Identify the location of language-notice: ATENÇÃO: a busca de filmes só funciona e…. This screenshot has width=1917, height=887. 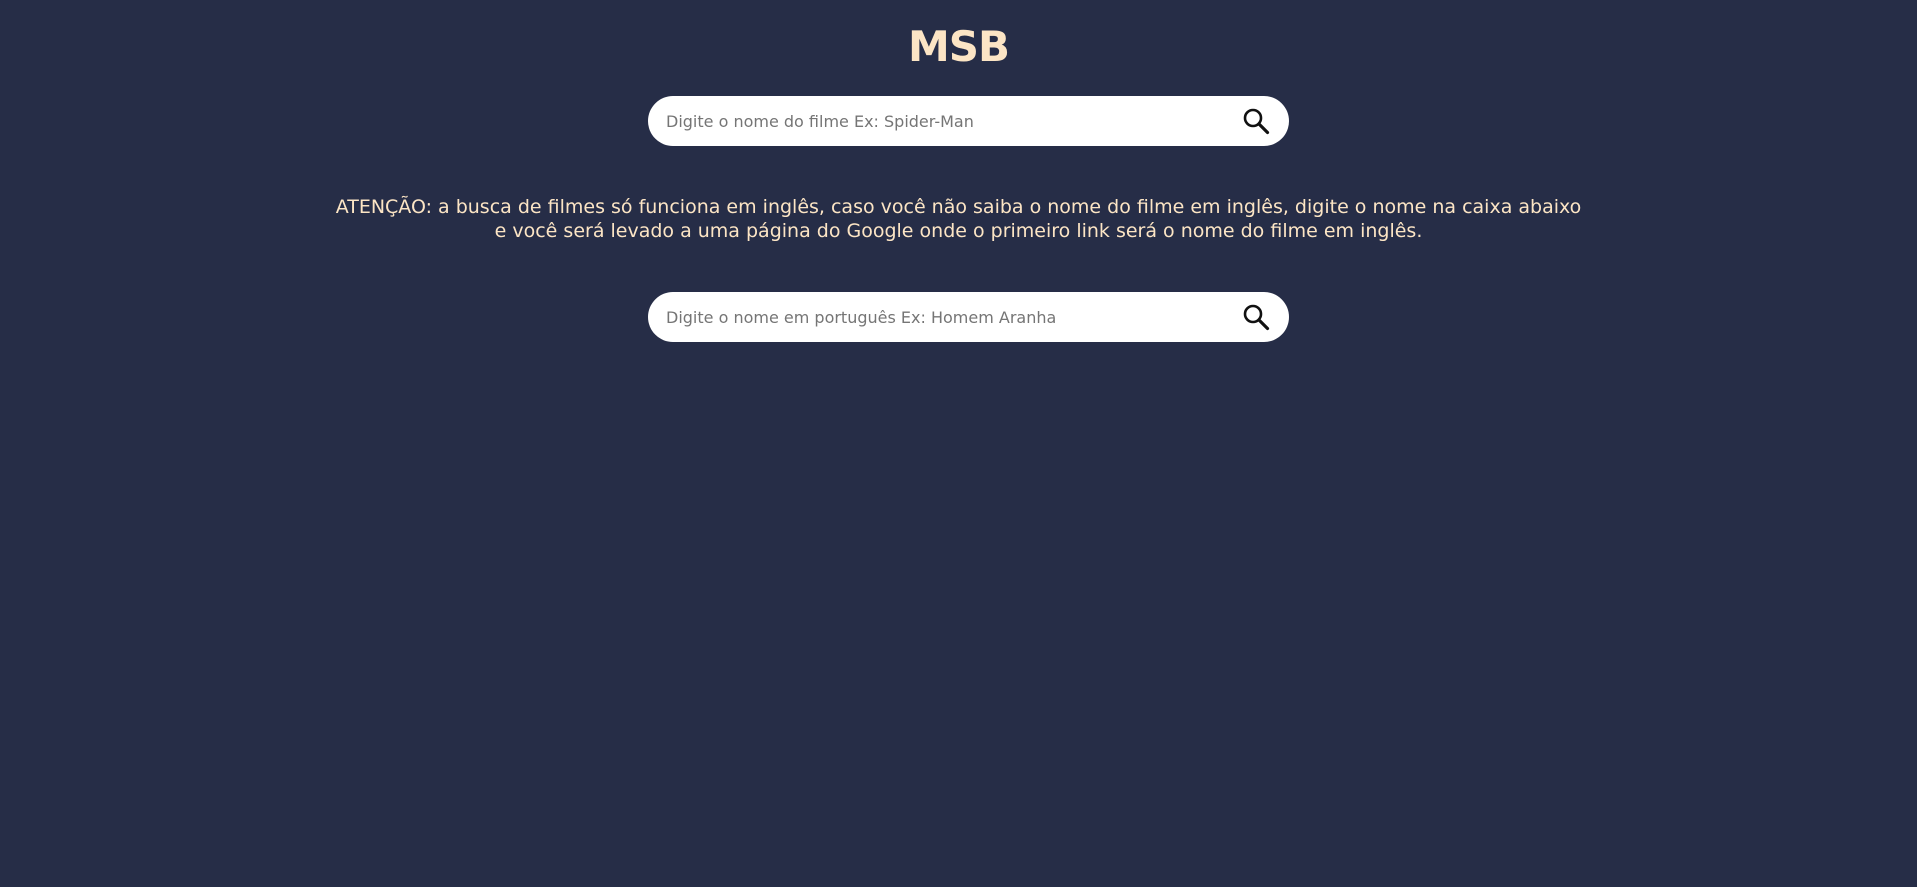
(958, 219).